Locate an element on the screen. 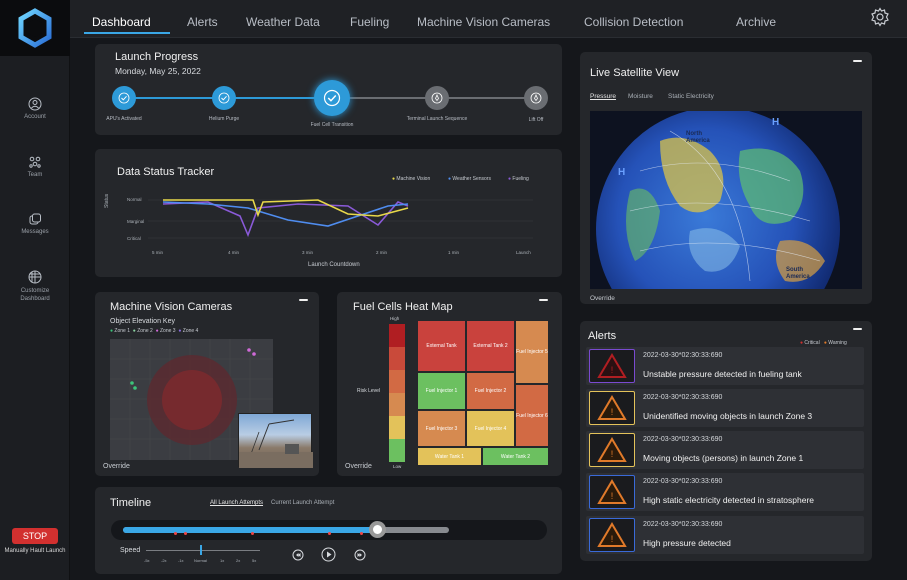 The image size is (907, 580). sidebar-item-label: Customize Dashboard is located at coordinates (35, 295).